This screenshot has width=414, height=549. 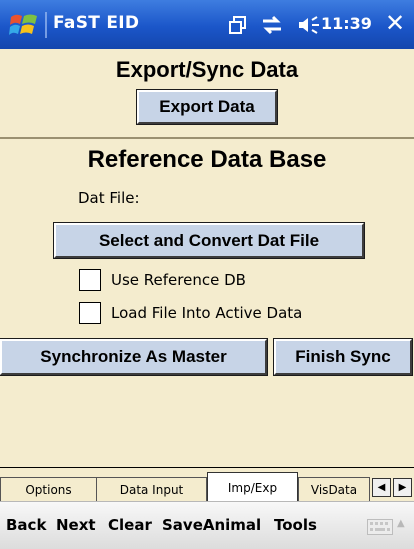 What do you see at coordinates (178, 280) in the screenshot?
I see `use-reference-db-label: Use Reference DB` at bounding box center [178, 280].